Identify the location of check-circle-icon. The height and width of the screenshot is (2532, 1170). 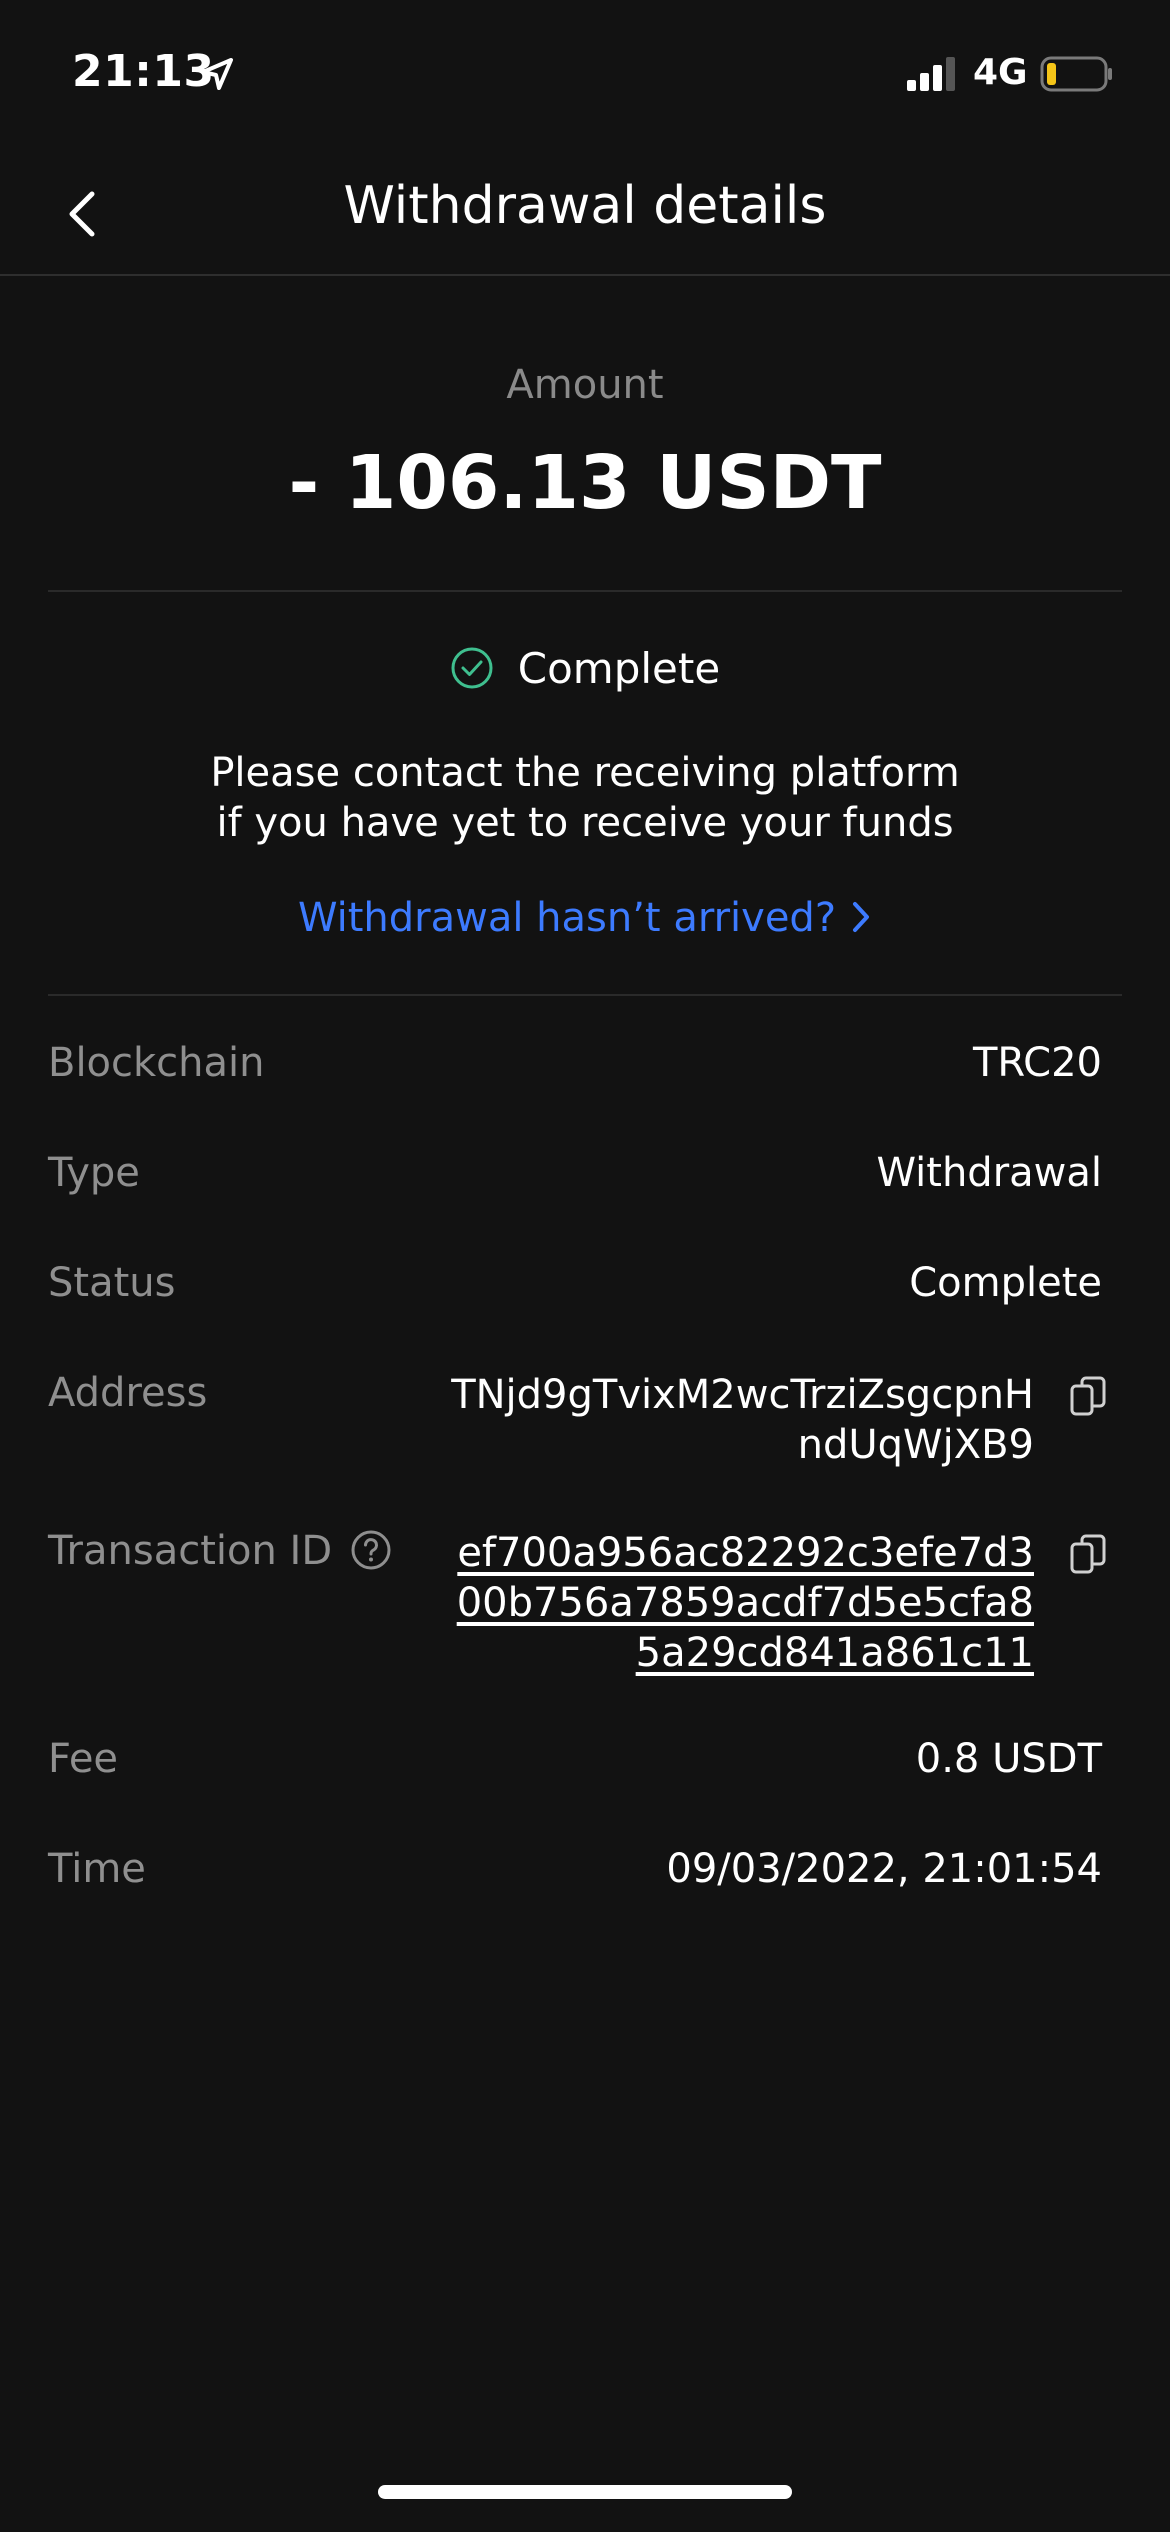
(472, 667).